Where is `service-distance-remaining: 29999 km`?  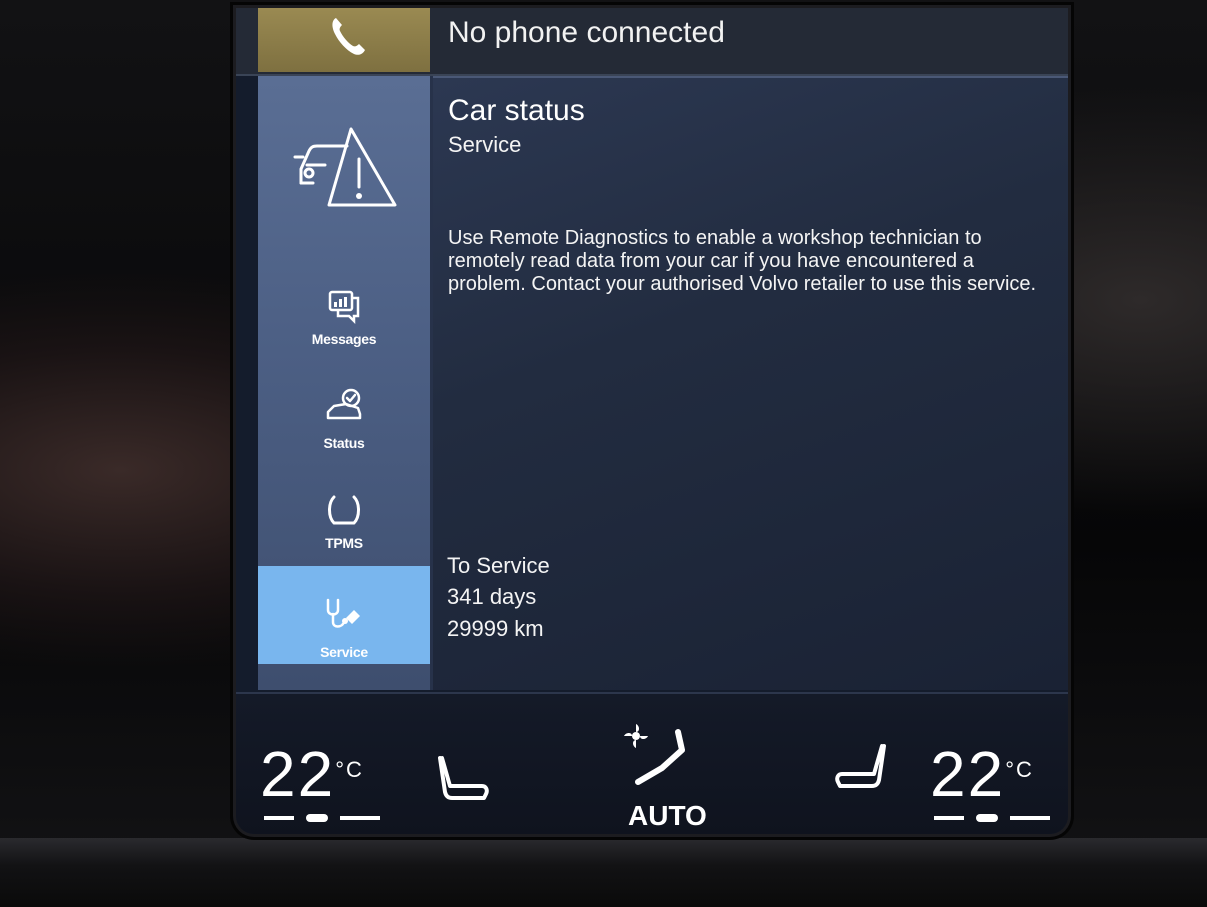
service-distance-remaining: 29999 km is located at coordinates (495, 628).